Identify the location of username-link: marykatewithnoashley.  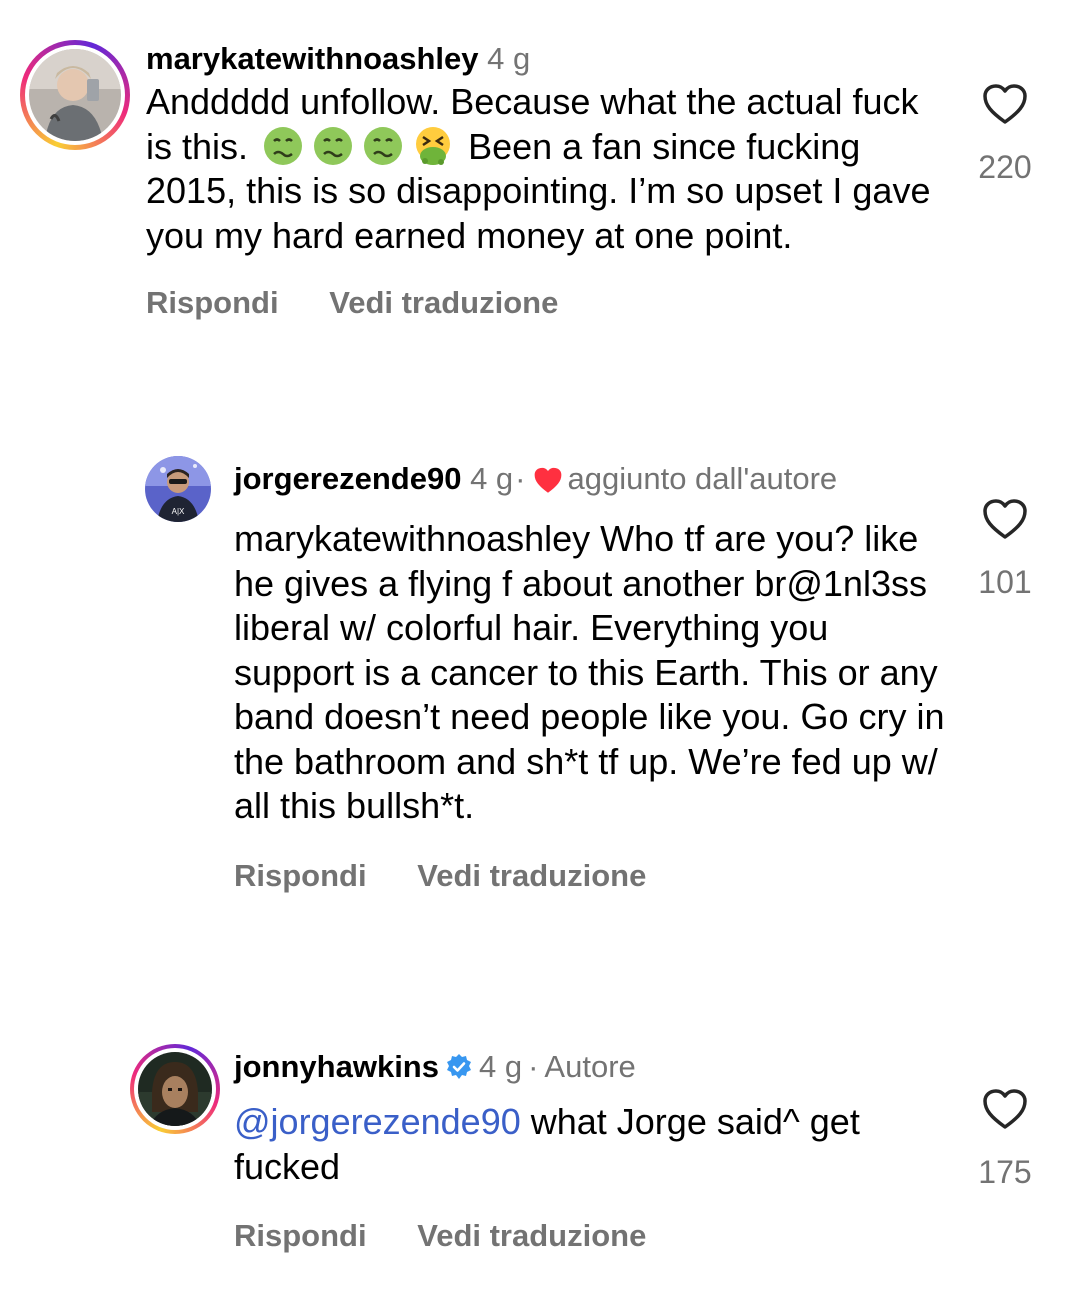
(312, 58).